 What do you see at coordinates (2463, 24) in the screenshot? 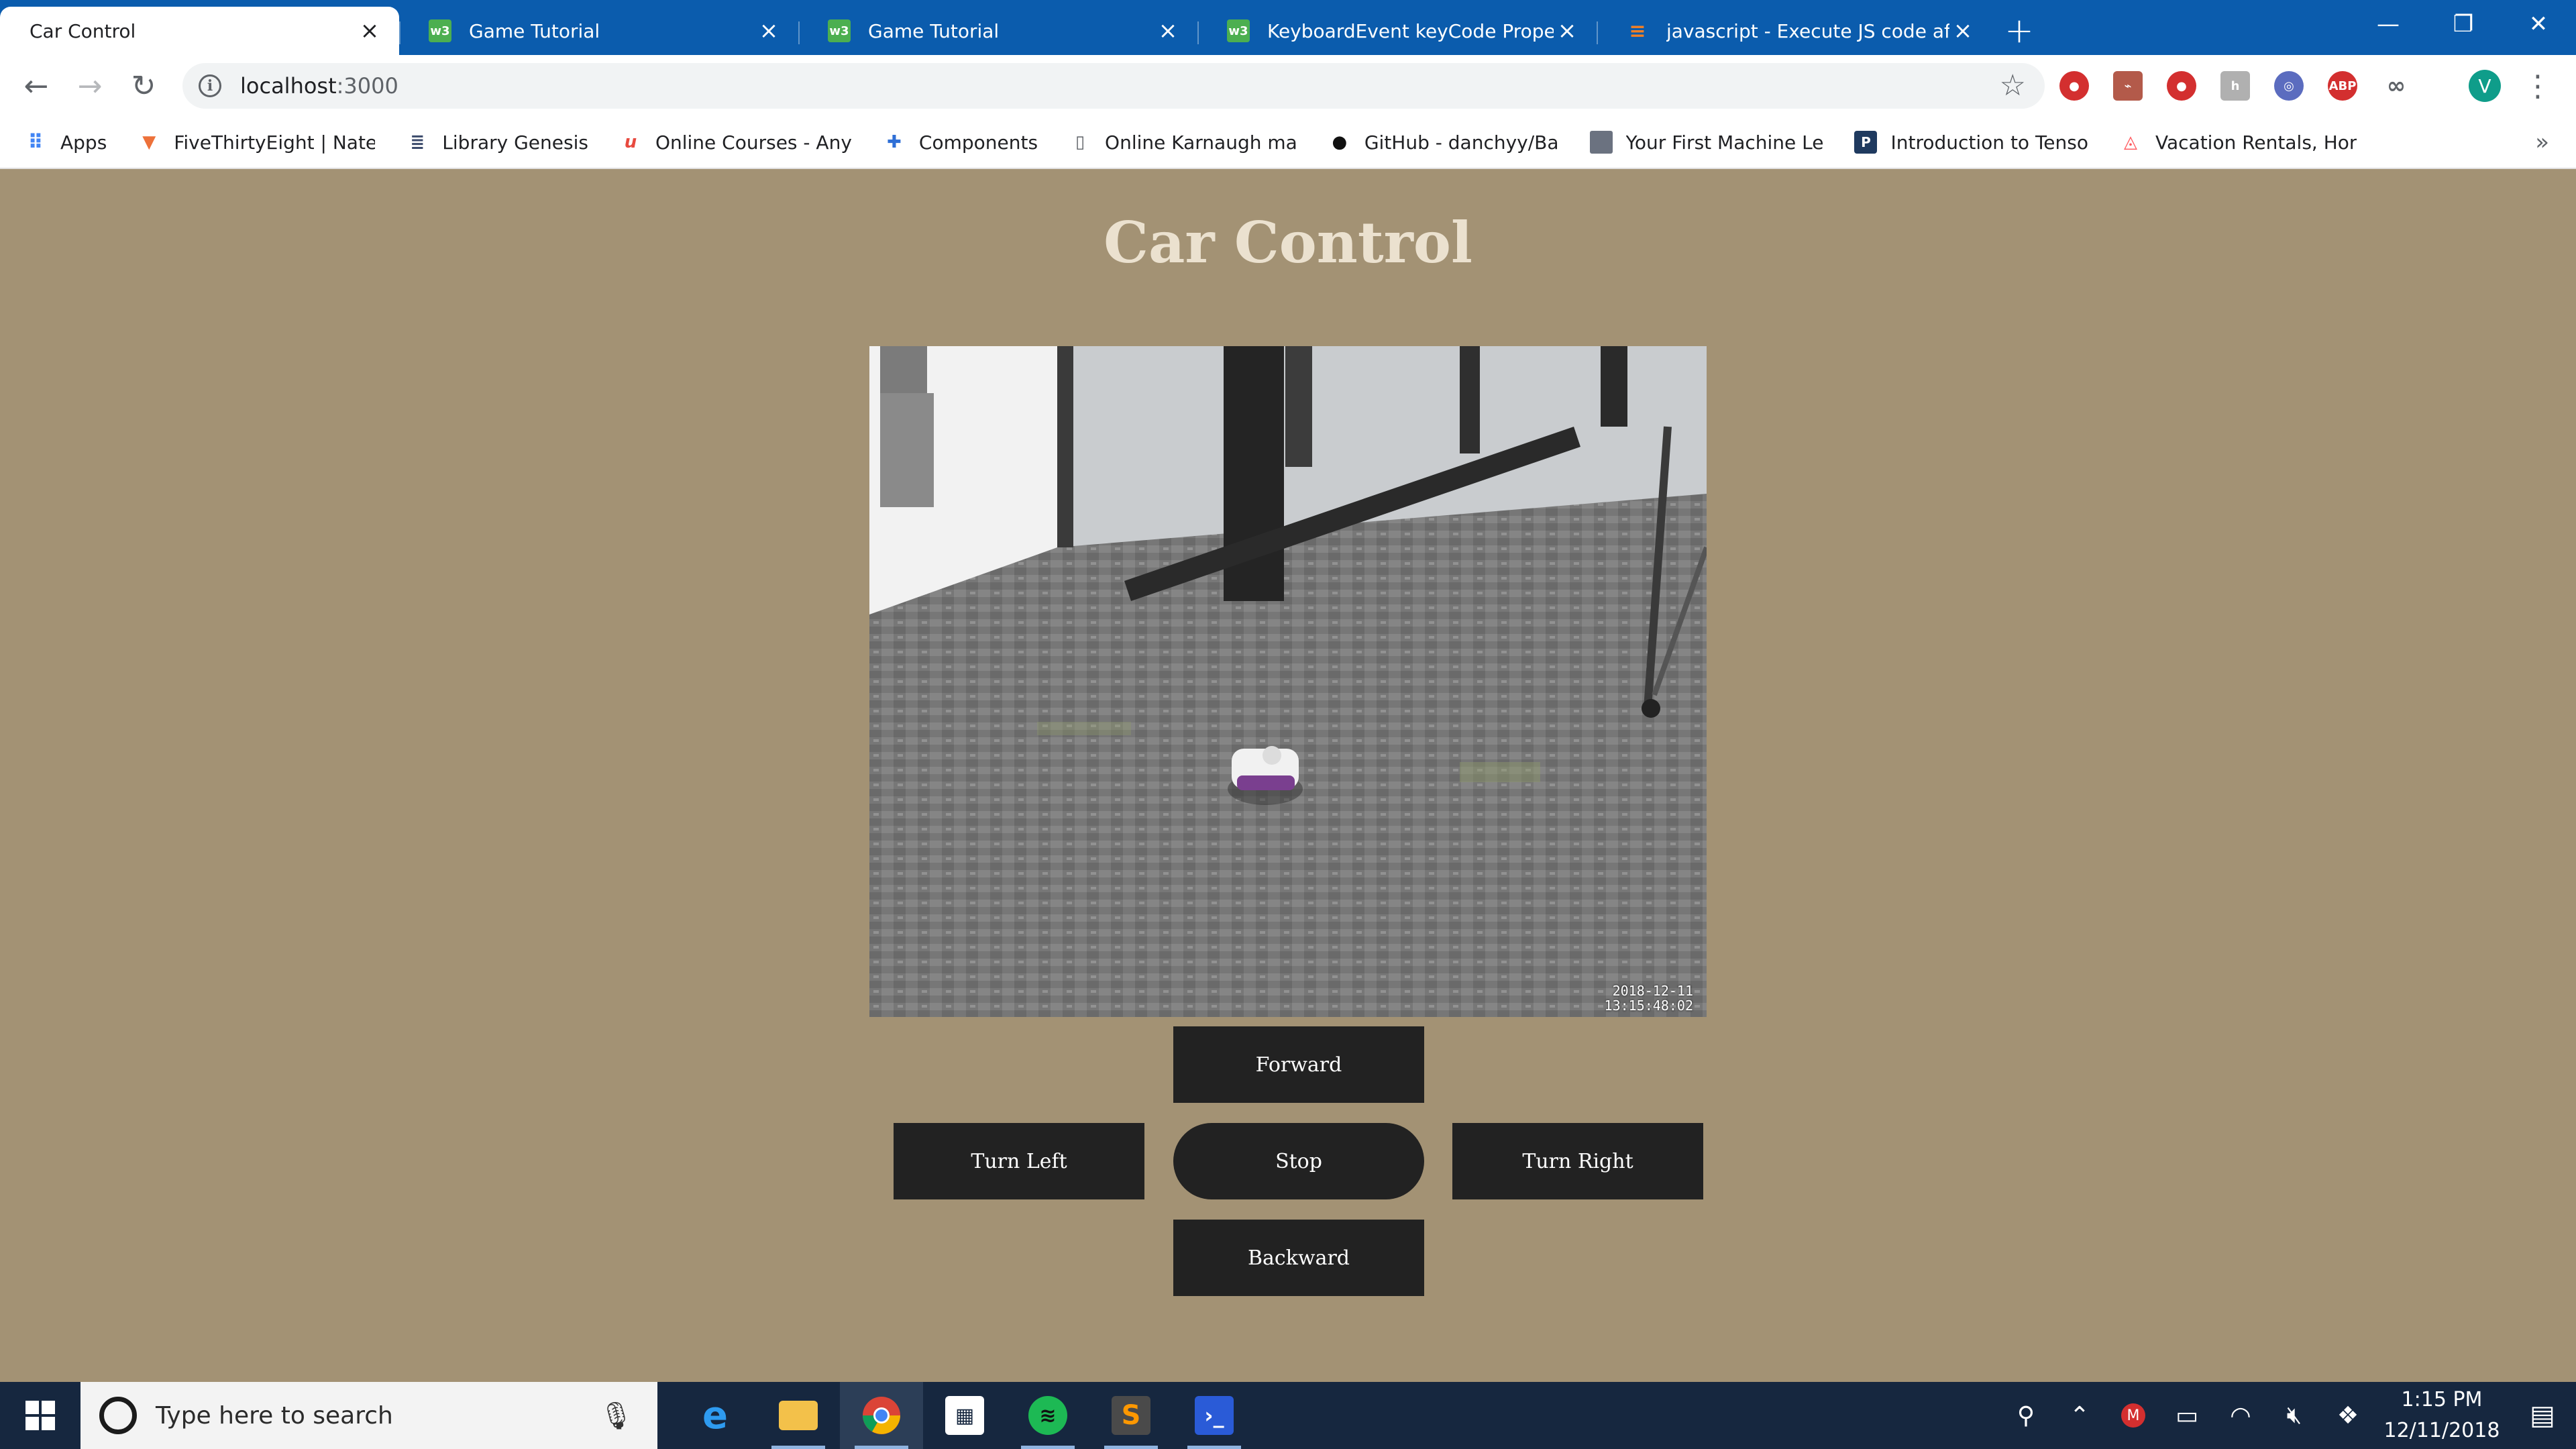
I see `restore-icon: ❐` at bounding box center [2463, 24].